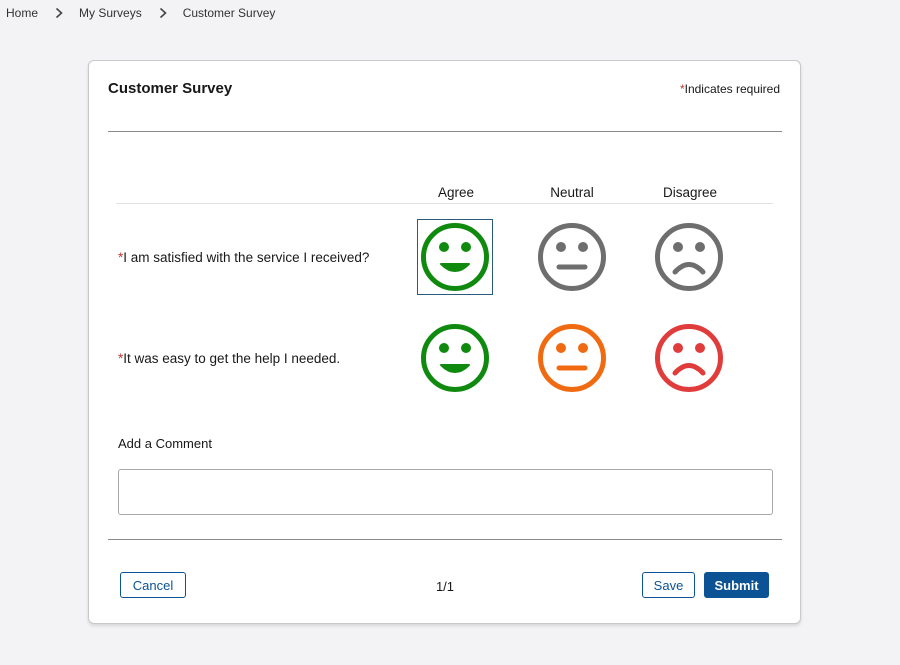 The height and width of the screenshot is (665, 900). Describe the element at coordinates (690, 192) in the screenshot. I see `column-header-disagree: Disagree` at that location.